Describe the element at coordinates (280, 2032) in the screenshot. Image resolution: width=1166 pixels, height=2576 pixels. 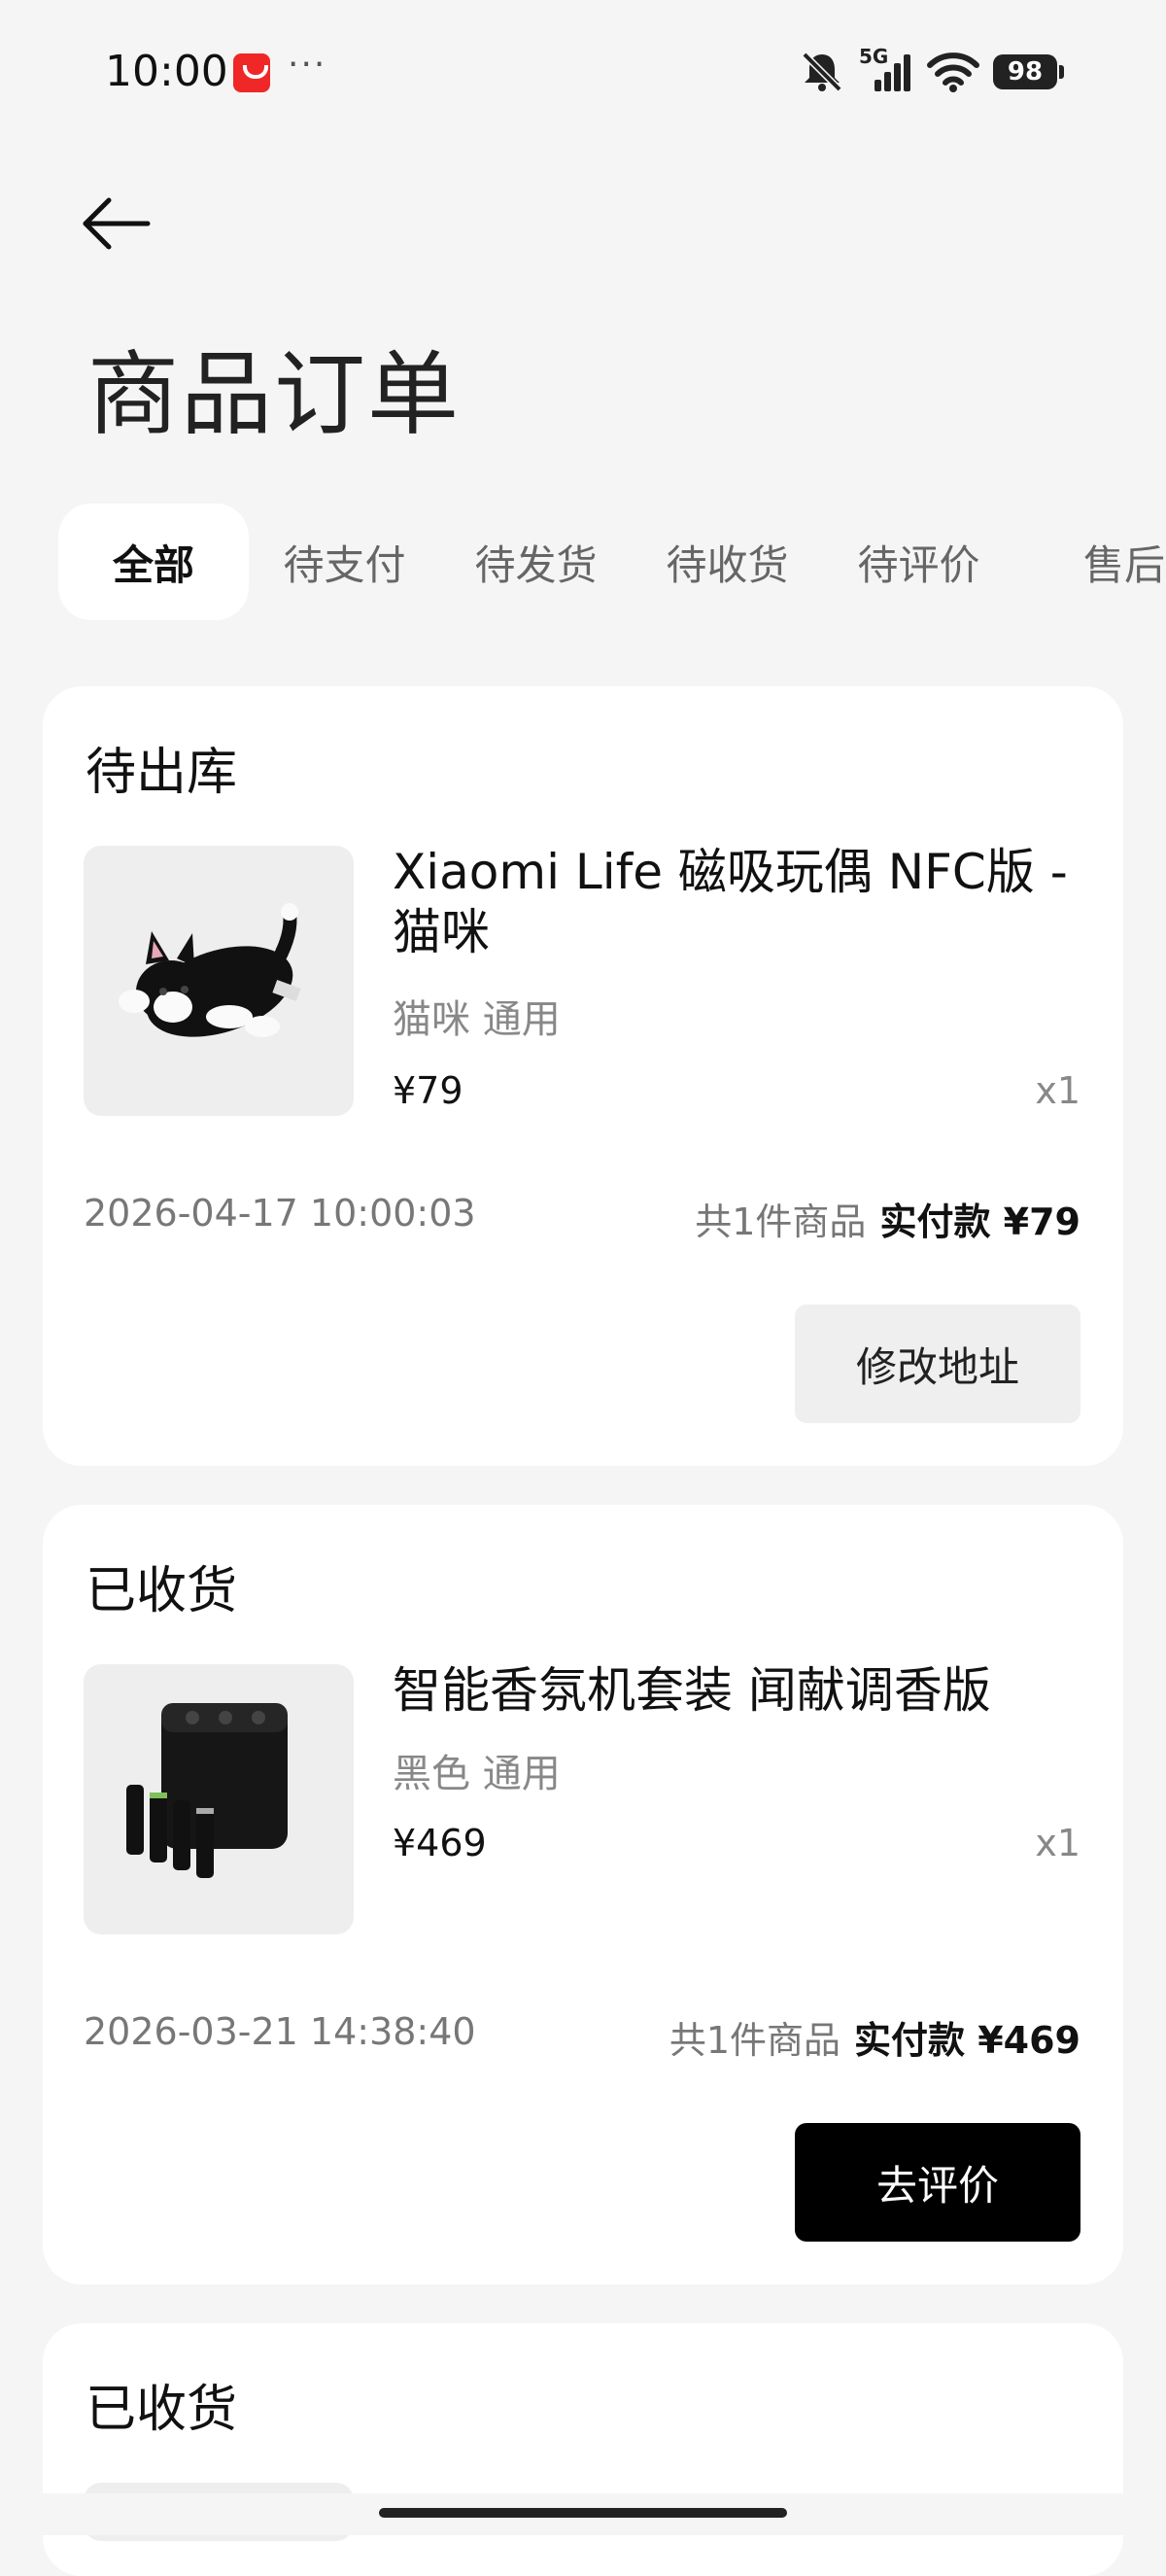
I see `order-date: 2026-03-21 14:38:40` at that location.